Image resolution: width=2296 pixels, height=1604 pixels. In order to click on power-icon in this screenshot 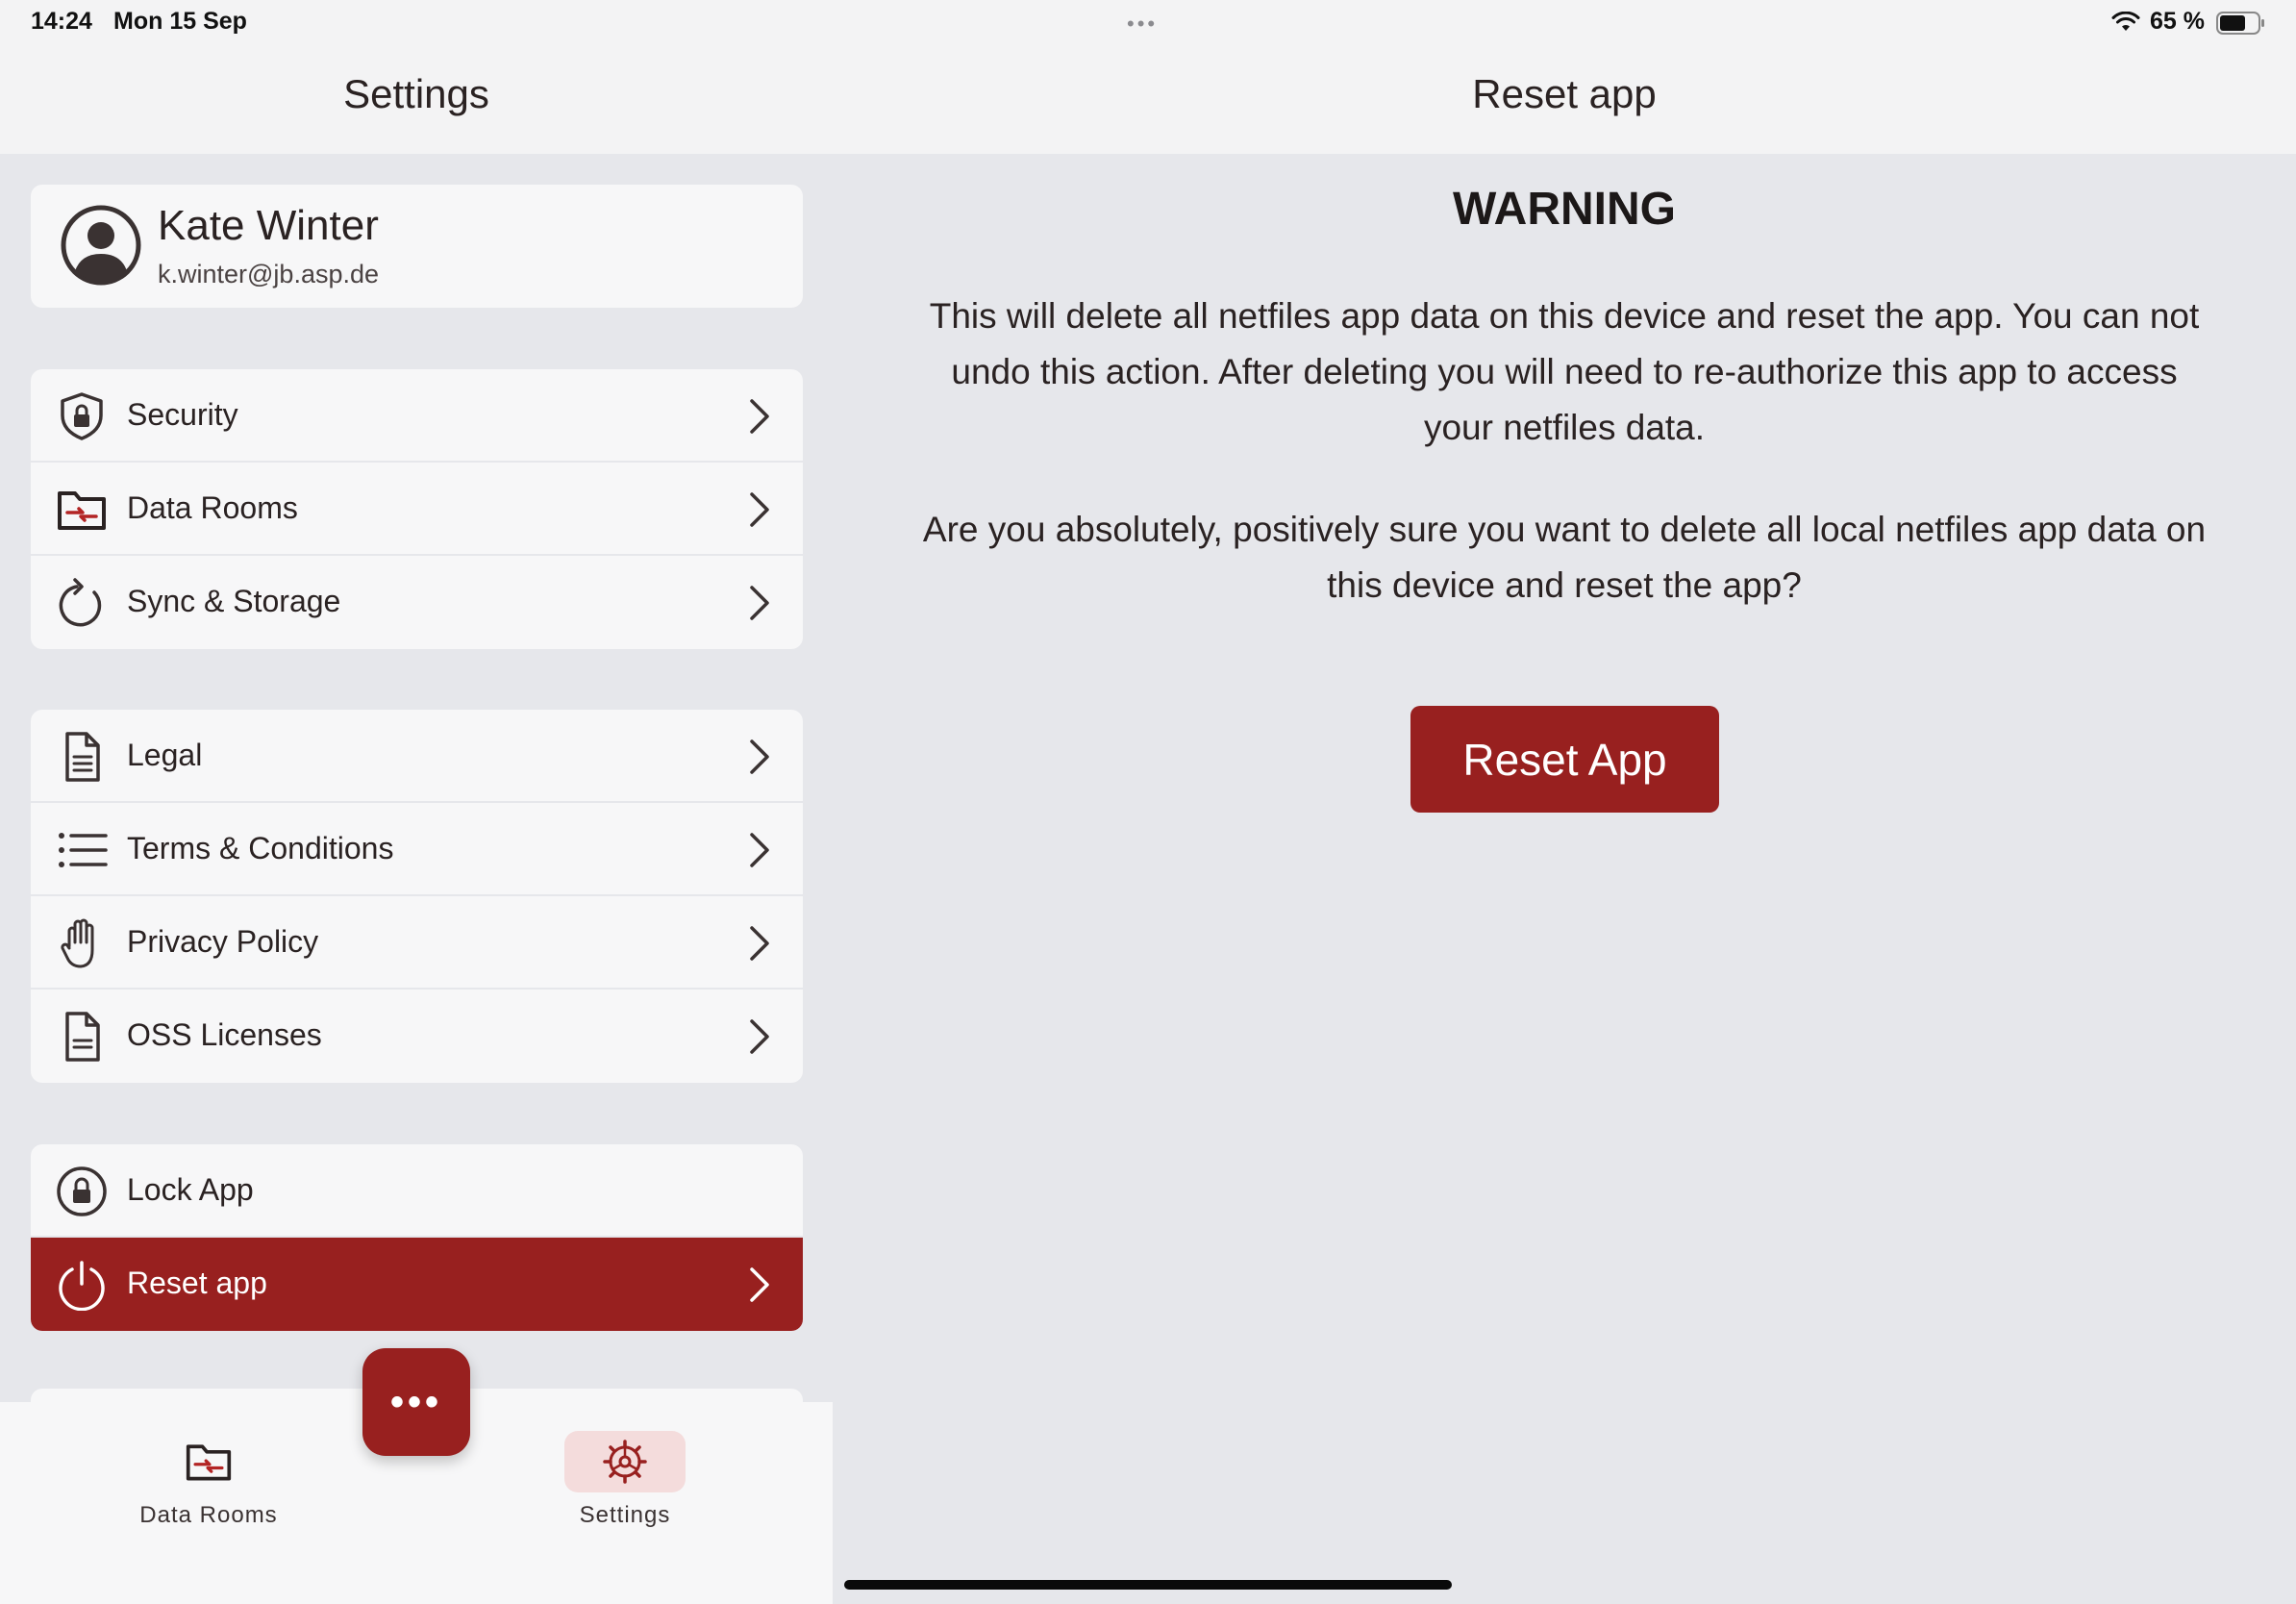, I will do `click(82, 1286)`.